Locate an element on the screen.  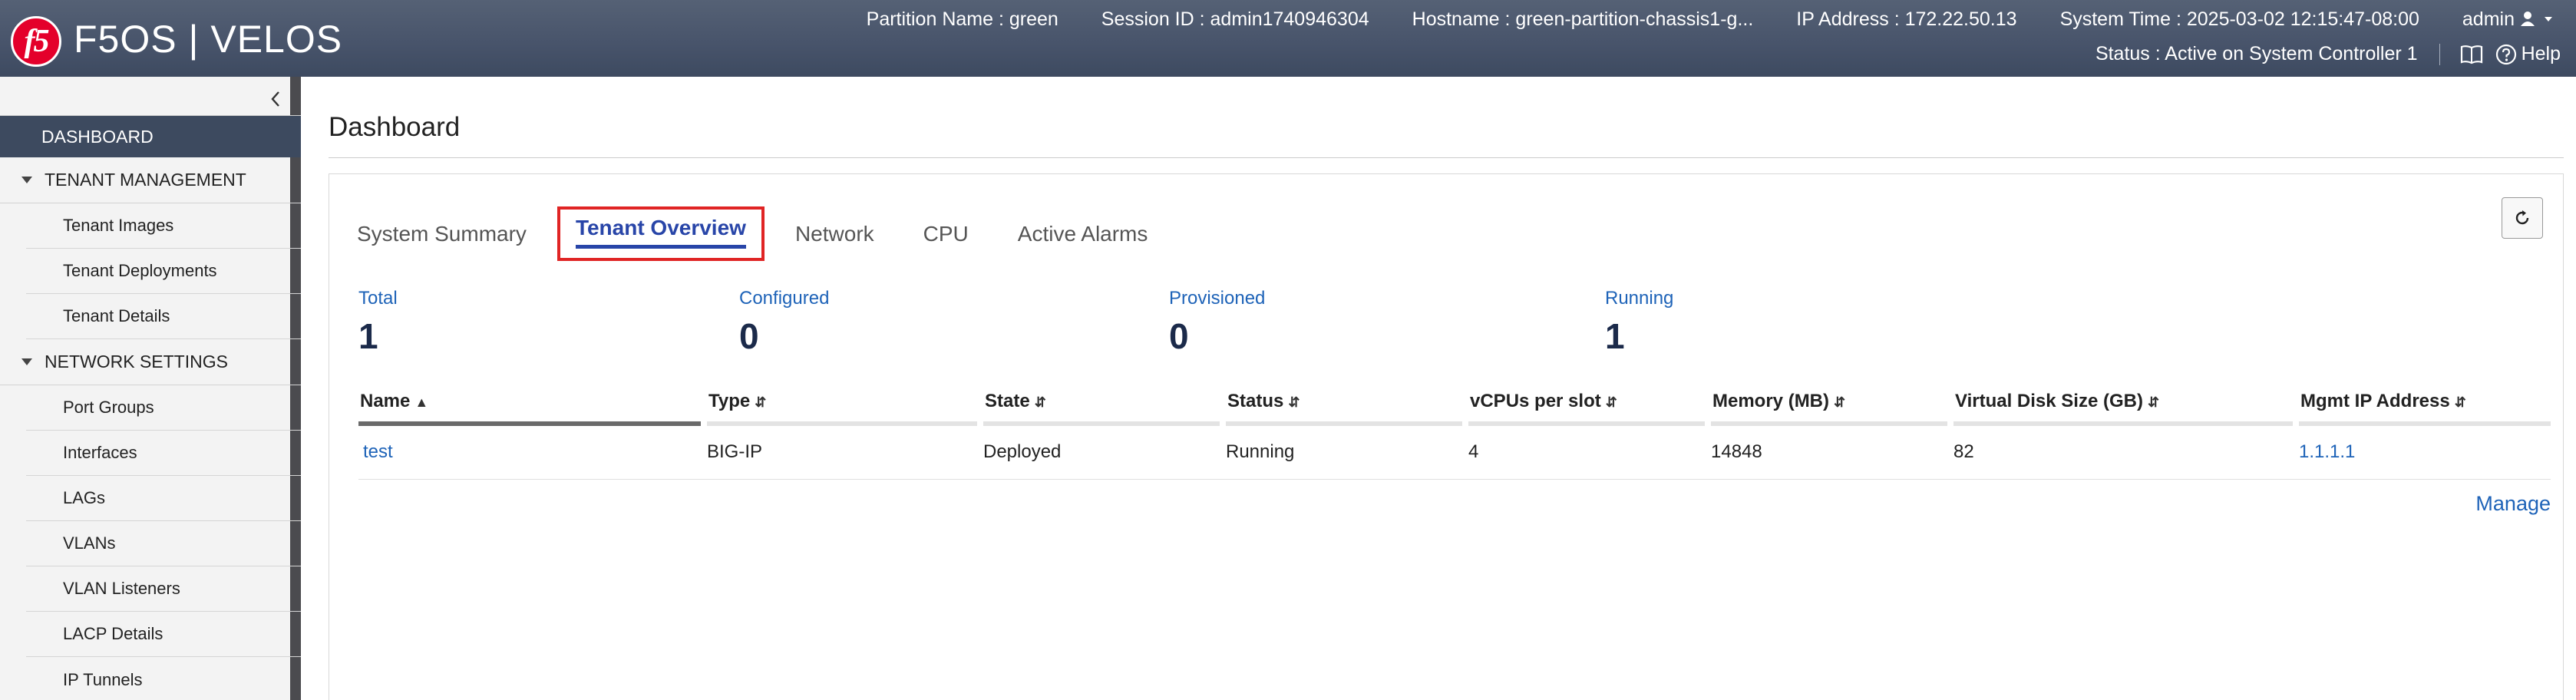
column-label: State is located at coordinates (1007, 401).